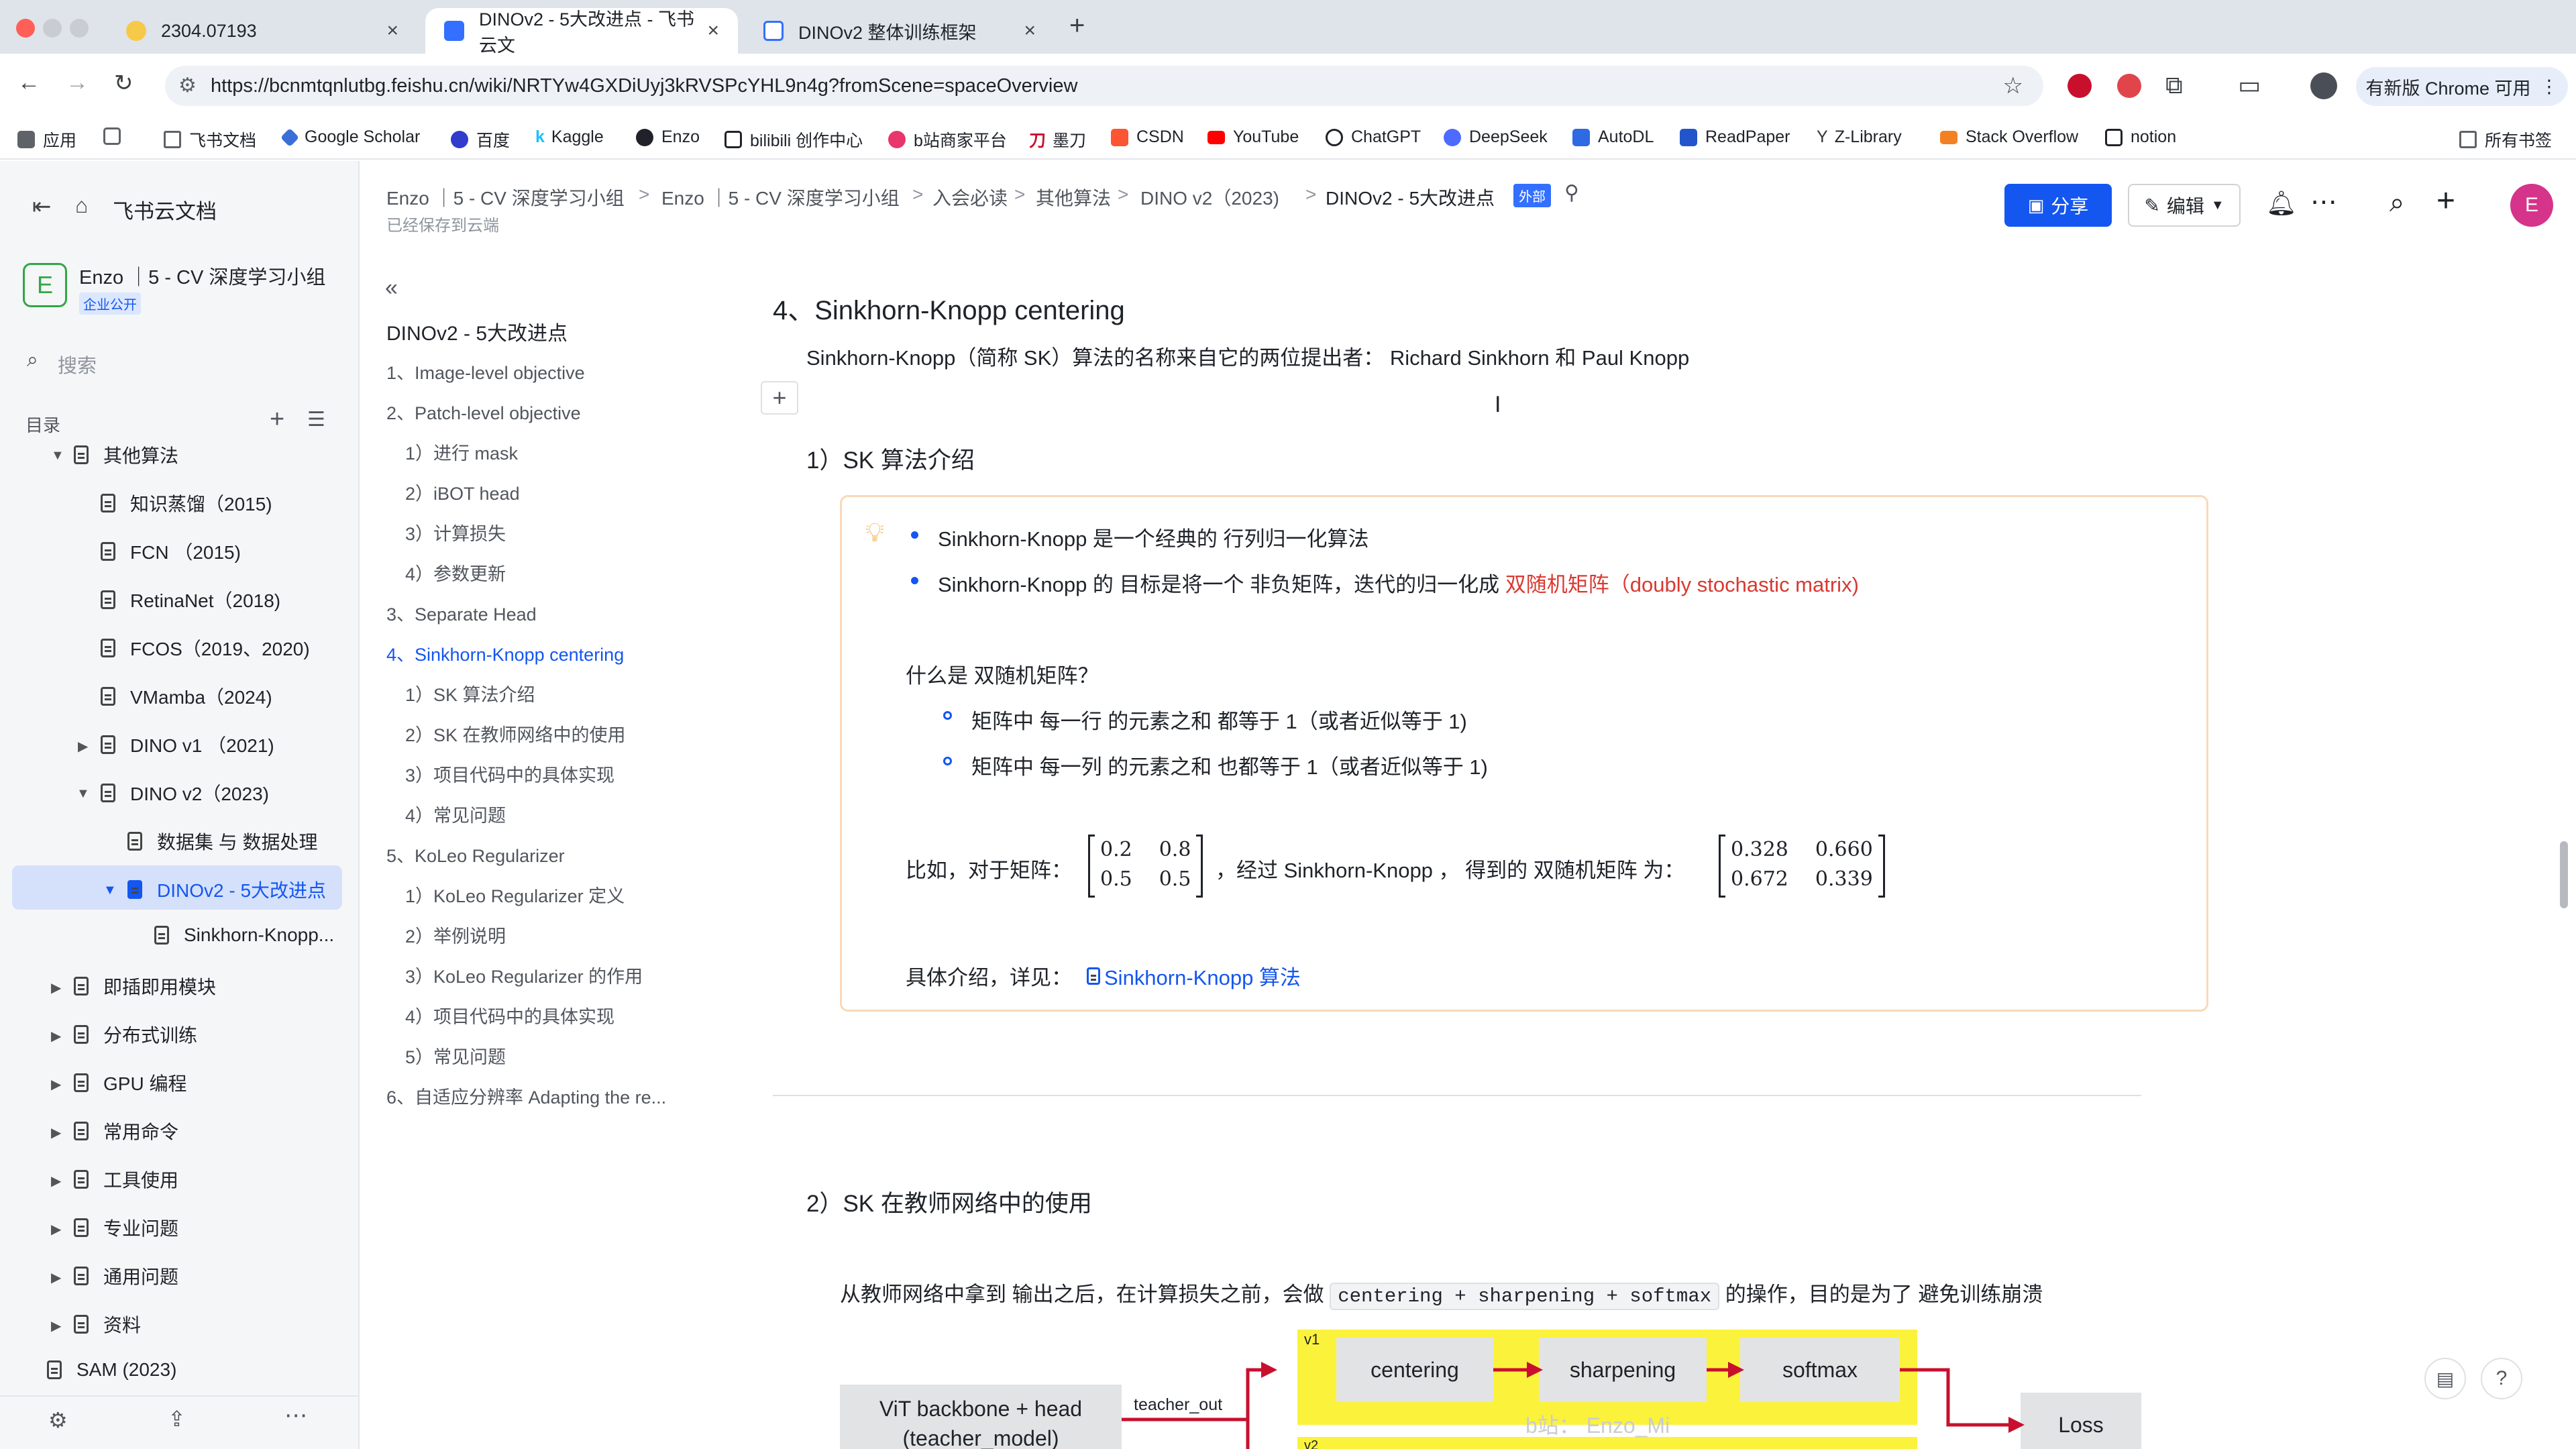 Image resolution: width=2576 pixels, height=1449 pixels. What do you see at coordinates (2445, 1378) in the screenshot?
I see `comment-panel-icon: ▤` at bounding box center [2445, 1378].